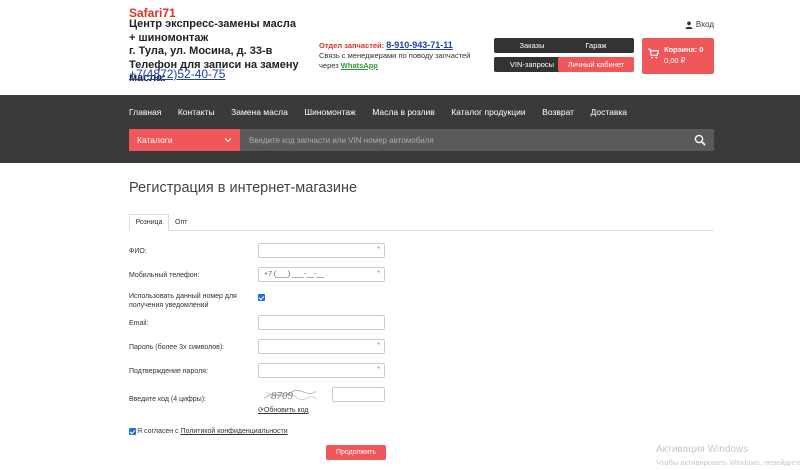 Image resolution: width=800 pixels, height=470 pixels. I want to click on customer-type-tabs: Розница Опт, so click(421, 222).